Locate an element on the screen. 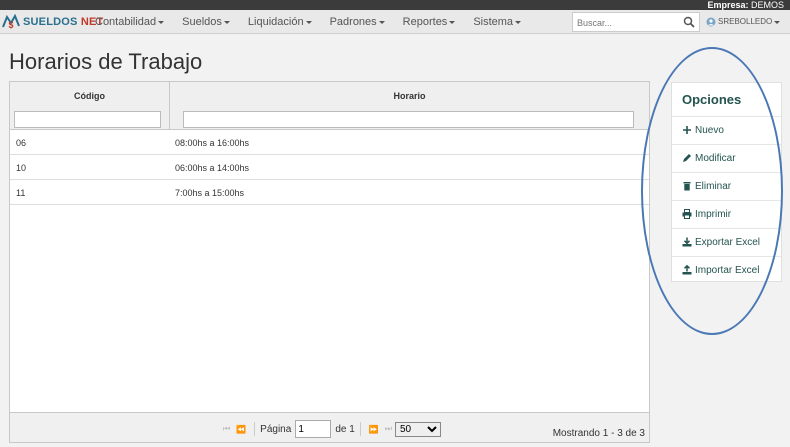 The height and width of the screenshot is (447, 790). delete-button: Eliminar is located at coordinates (726, 186).